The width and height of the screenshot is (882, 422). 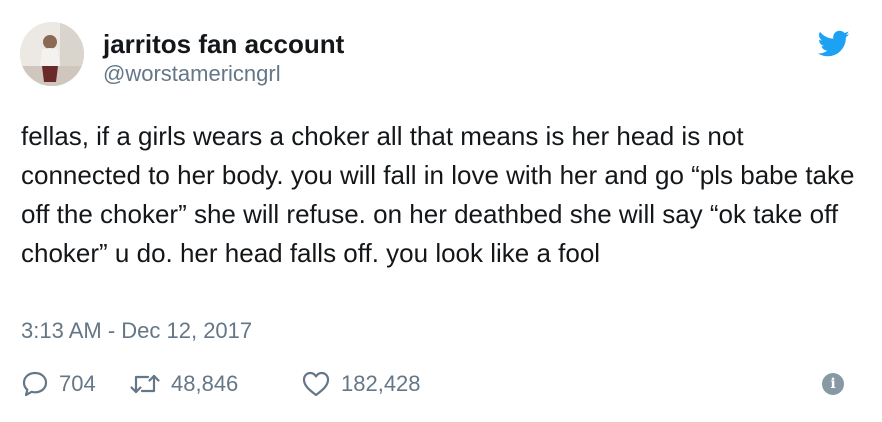 What do you see at coordinates (223, 44) in the screenshot?
I see `display-name: jarritos fan account` at bounding box center [223, 44].